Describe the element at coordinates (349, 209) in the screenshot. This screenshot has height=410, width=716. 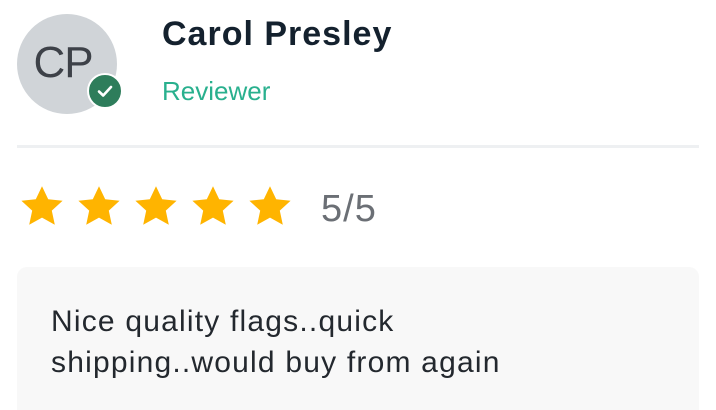
I see `rating-score: 5/5` at that location.